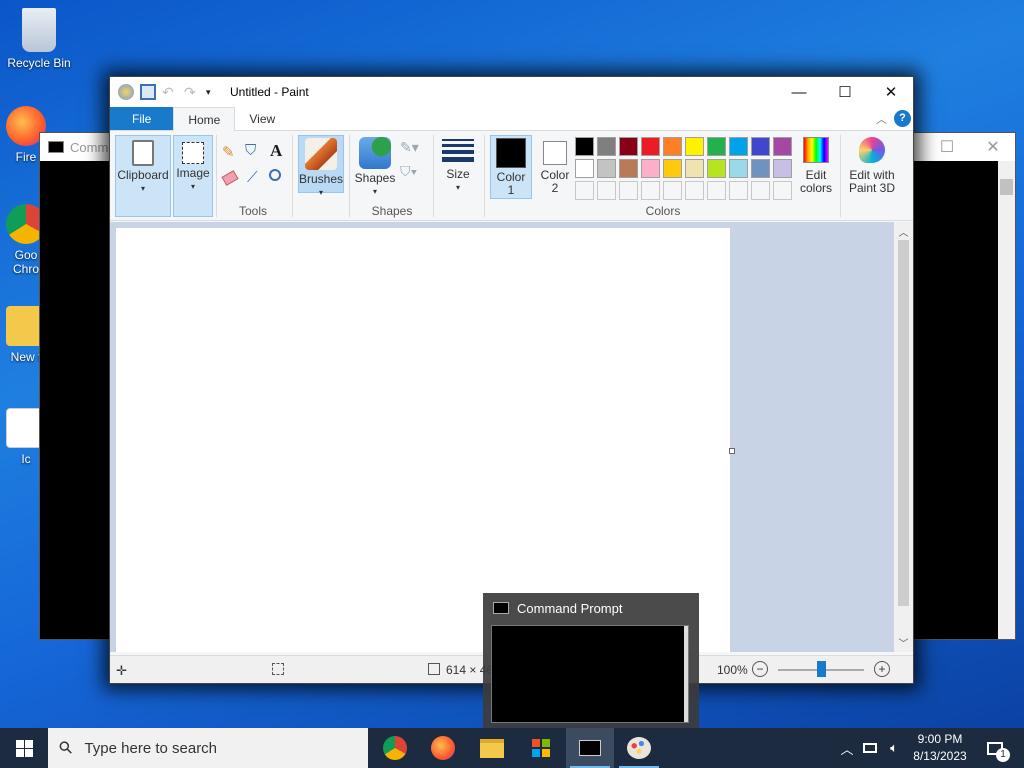  Describe the element at coordinates (193, 176) in the screenshot. I see `image-button: Image ▾` at that location.